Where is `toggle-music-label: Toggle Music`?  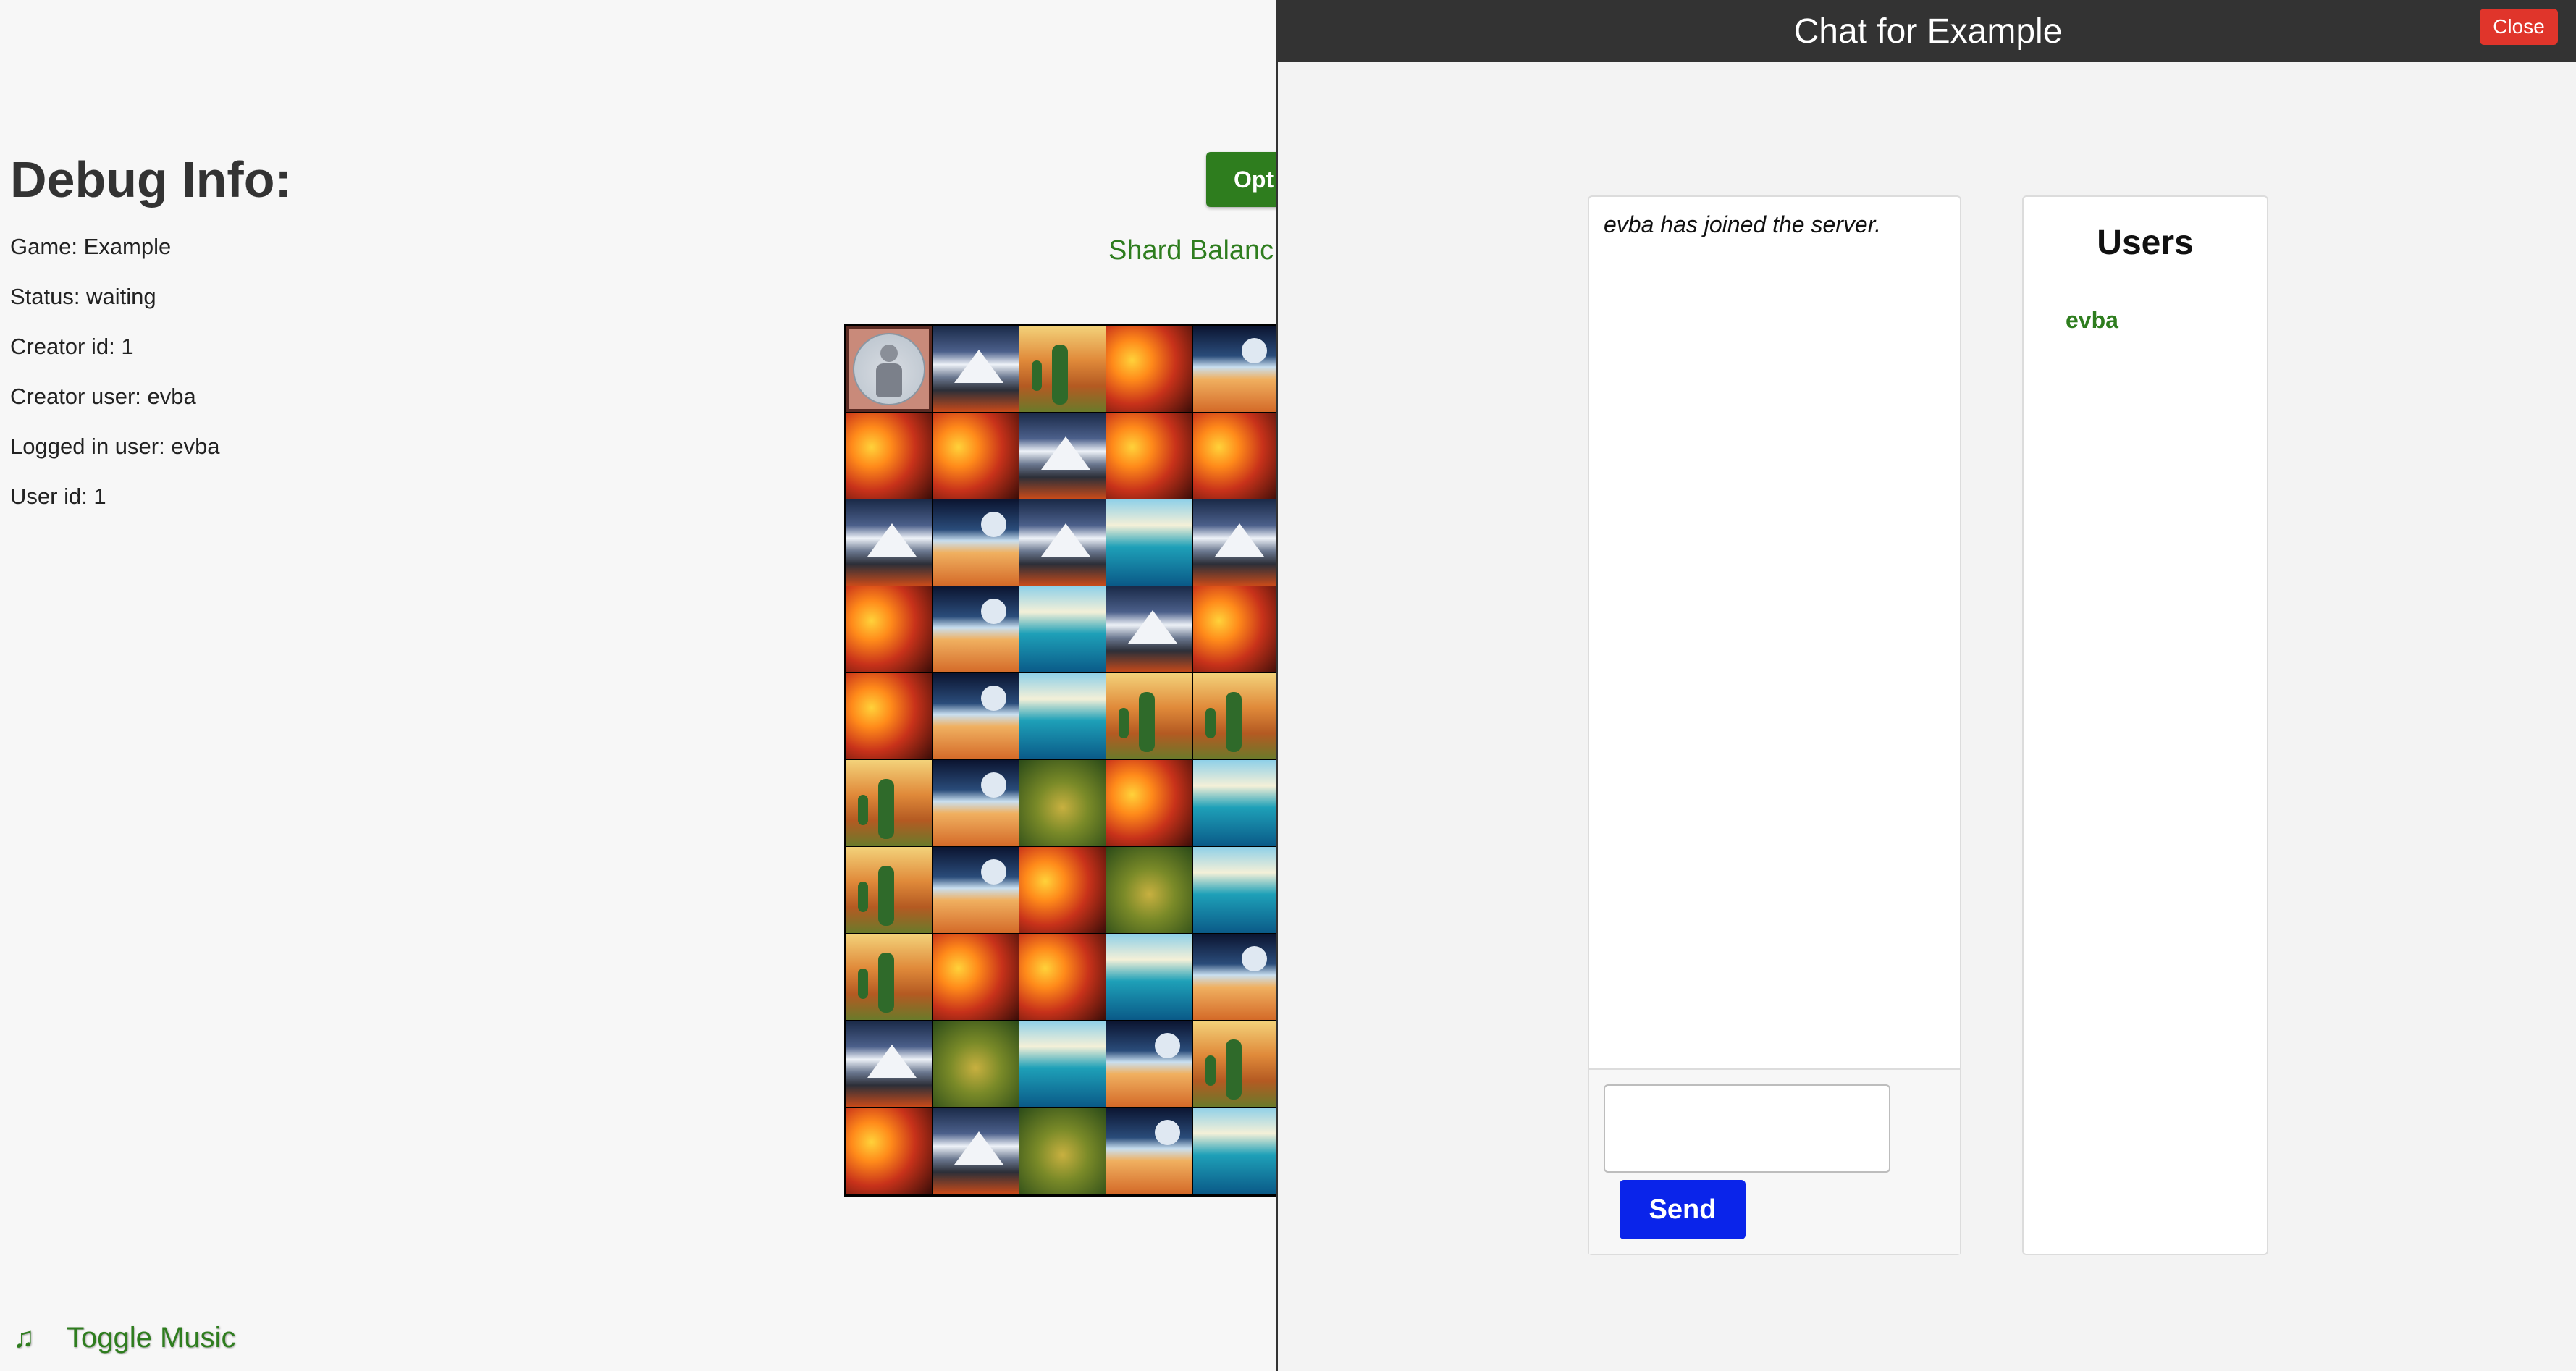
toggle-music-label: Toggle Music is located at coordinates (151, 1338).